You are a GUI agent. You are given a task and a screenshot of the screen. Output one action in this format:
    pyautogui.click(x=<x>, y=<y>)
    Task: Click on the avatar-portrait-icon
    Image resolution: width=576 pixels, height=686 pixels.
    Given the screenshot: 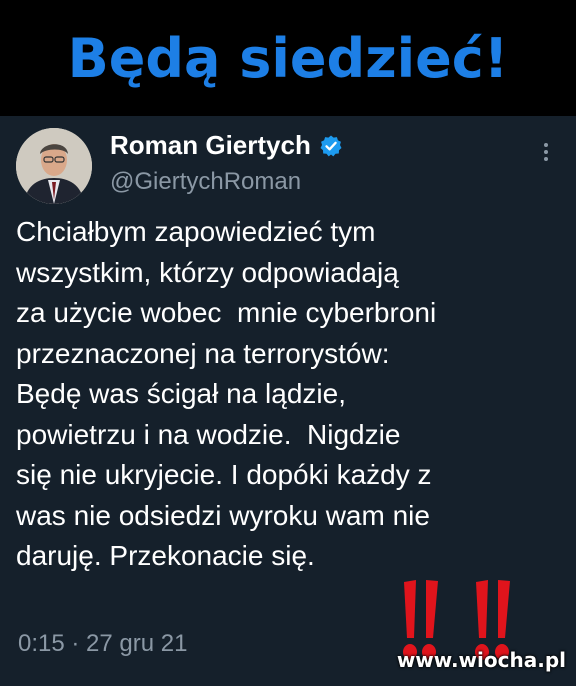 What is the action you would take?
    pyautogui.click(x=54, y=166)
    